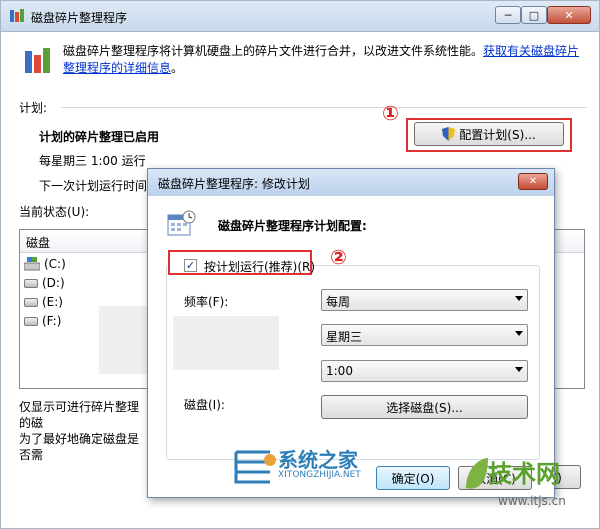 The width and height of the screenshot is (600, 529). I want to click on drive-row-f: (F:), so click(42, 321).